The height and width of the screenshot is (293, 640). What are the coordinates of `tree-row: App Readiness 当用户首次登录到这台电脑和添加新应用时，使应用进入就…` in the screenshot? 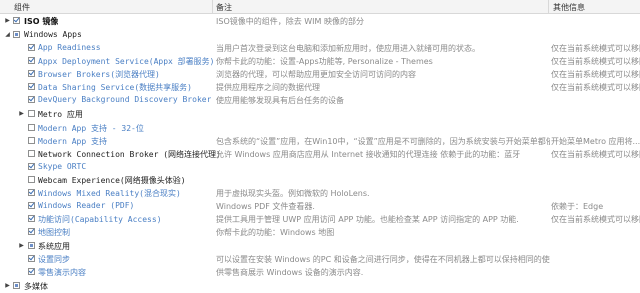 It's located at (320, 47).